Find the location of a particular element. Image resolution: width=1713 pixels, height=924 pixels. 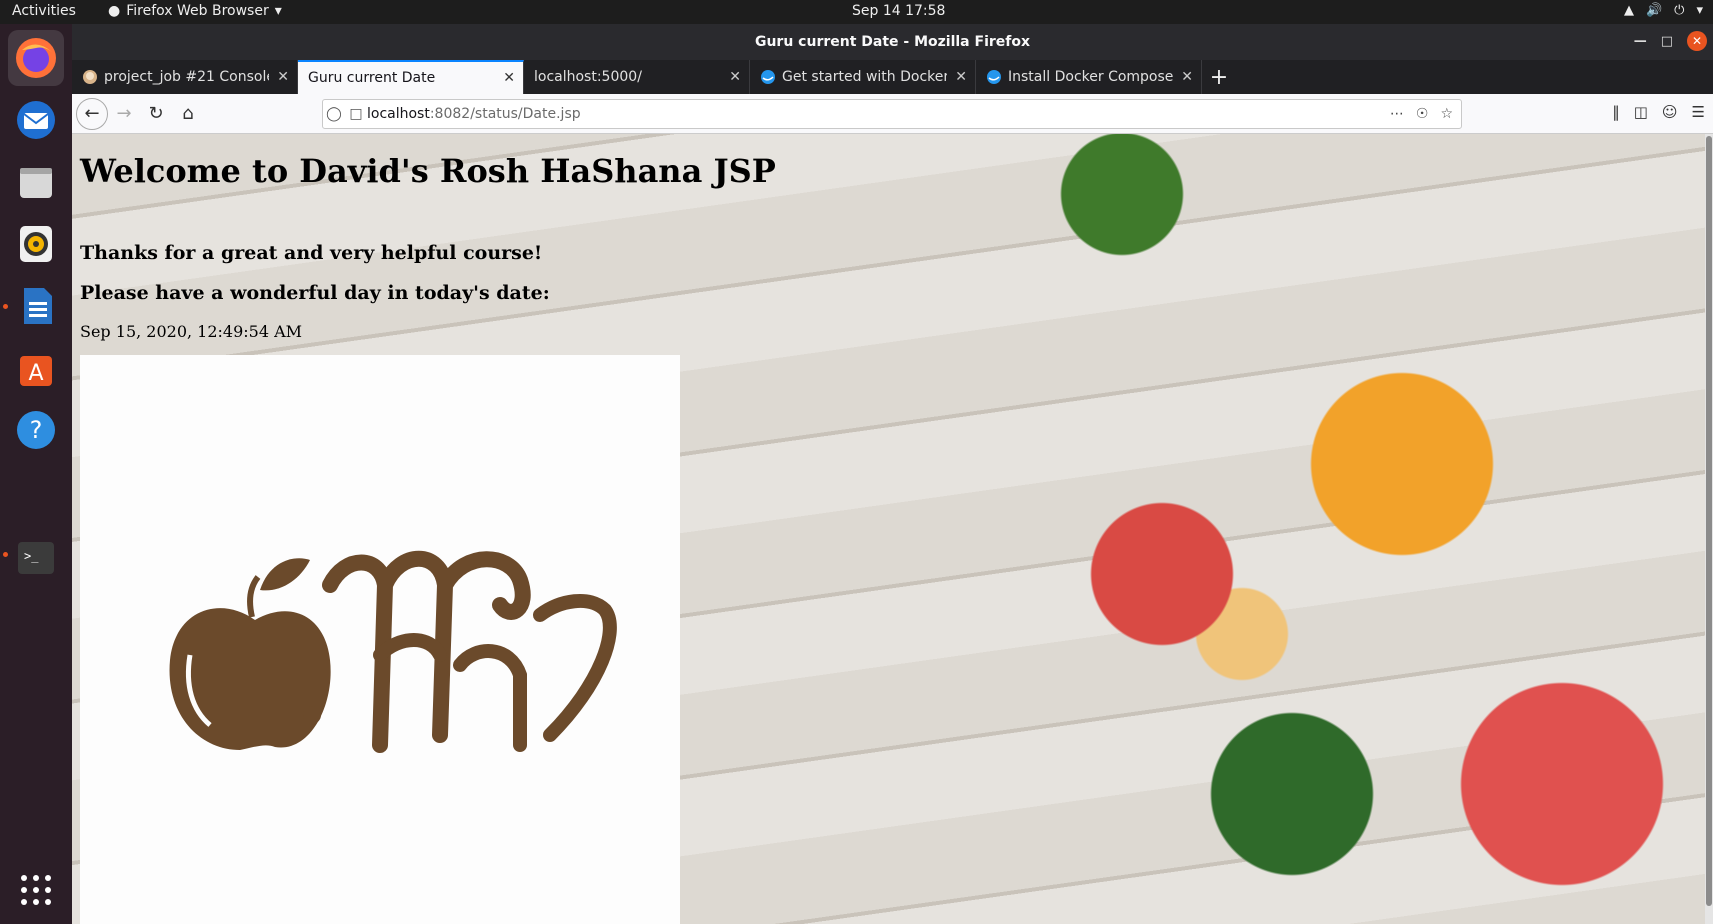

dock-terminal: >_ is located at coordinates (36, 558).